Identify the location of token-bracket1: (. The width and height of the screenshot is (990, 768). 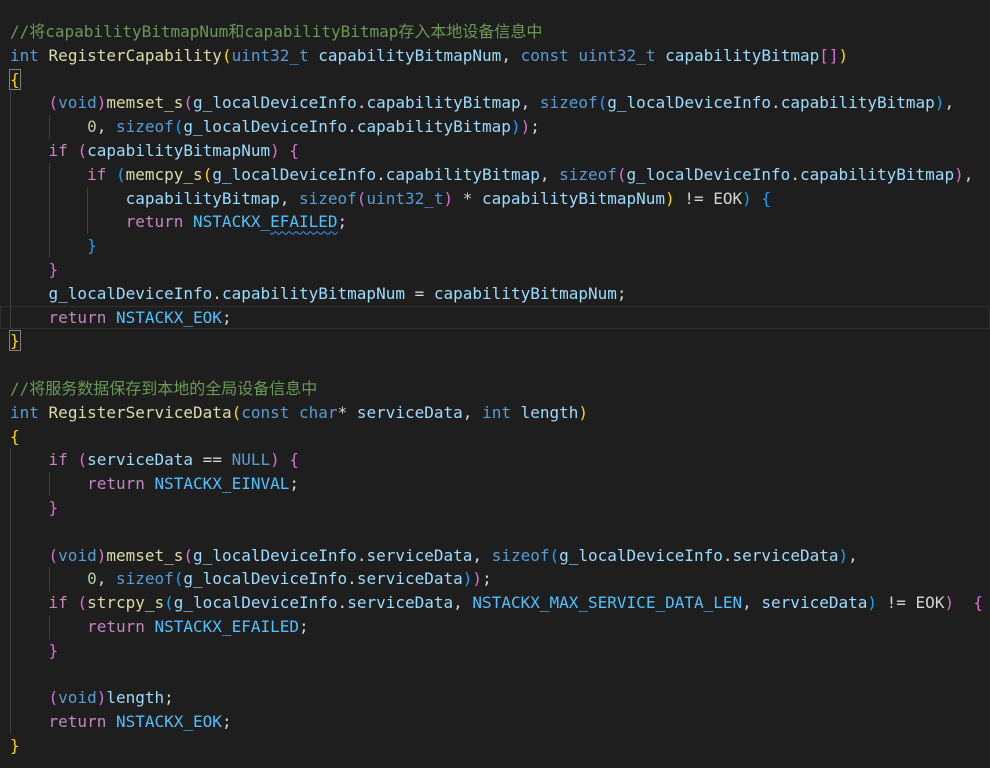
(207, 174).